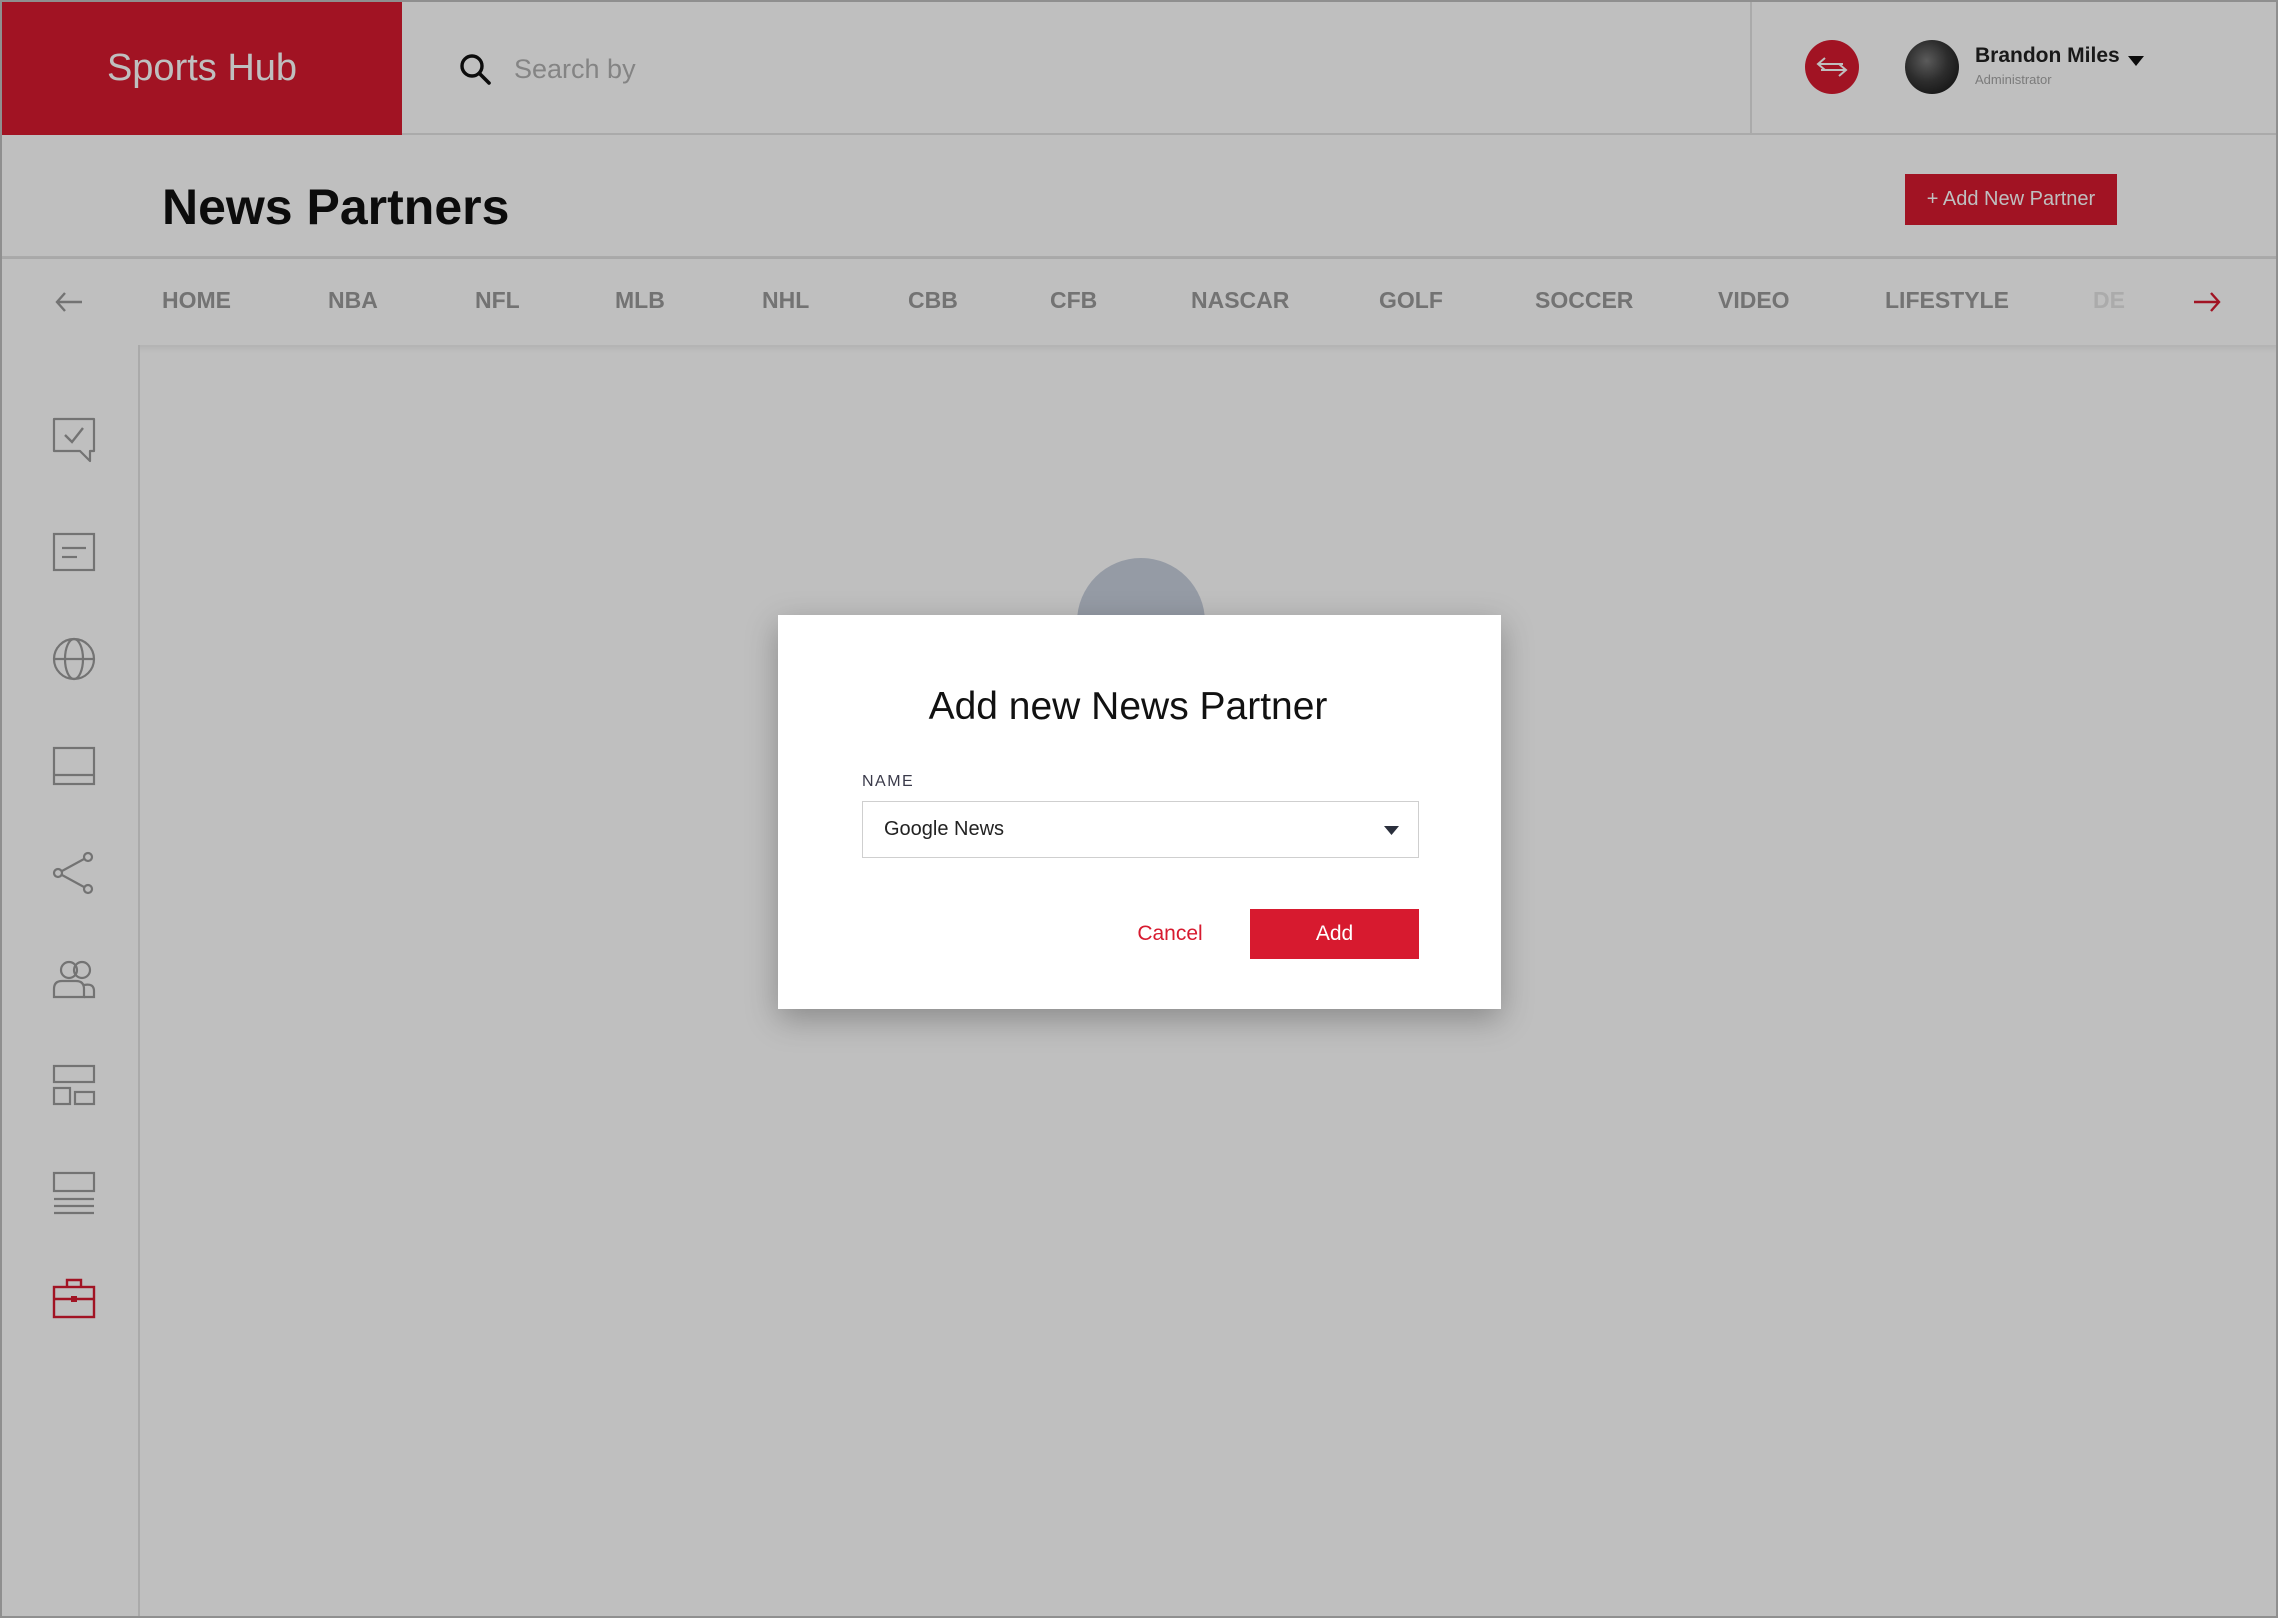 The width and height of the screenshot is (2278, 1618). What do you see at coordinates (1391, 830) in the screenshot?
I see `chevron-down-icon` at bounding box center [1391, 830].